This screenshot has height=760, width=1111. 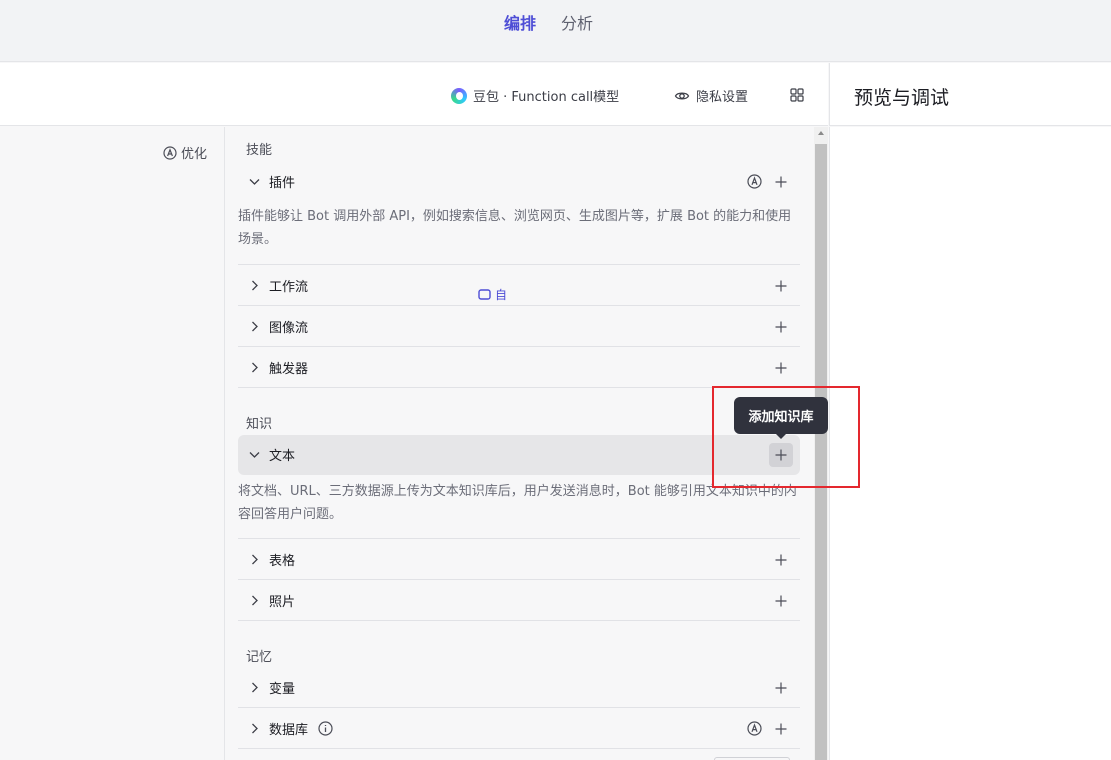 I want to click on info-icon, so click(x=325, y=728).